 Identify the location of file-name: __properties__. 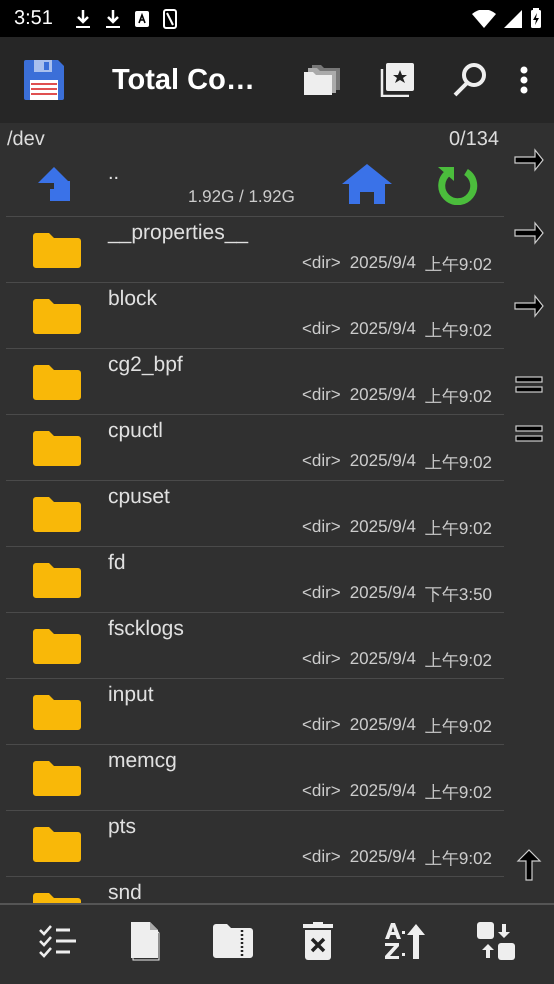
(179, 233).